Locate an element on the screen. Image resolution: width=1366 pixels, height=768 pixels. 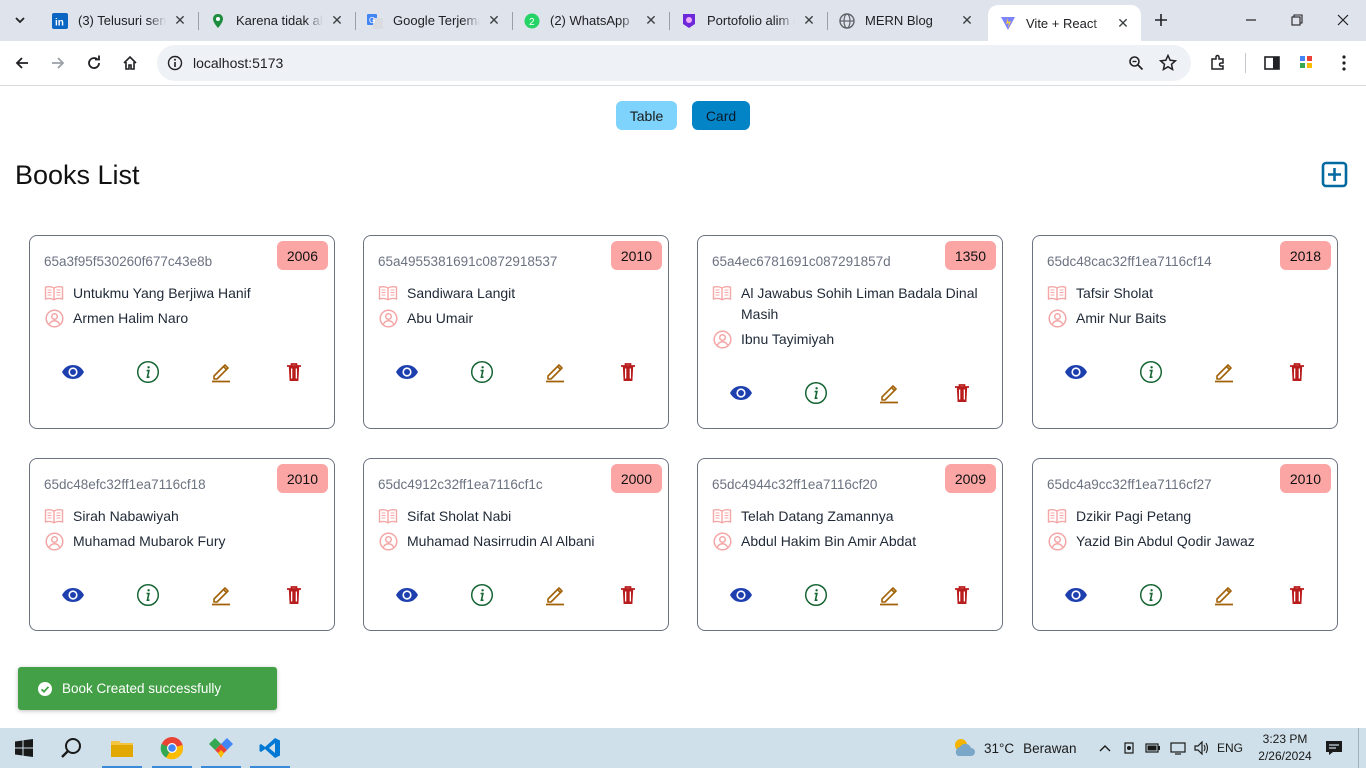
translate-icon: G is located at coordinates (375, 21).